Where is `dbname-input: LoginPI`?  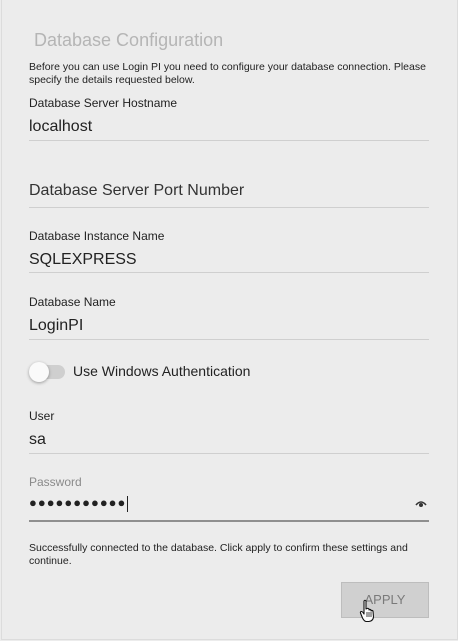 dbname-input: LoginPI is located at coordinates (229, 327).